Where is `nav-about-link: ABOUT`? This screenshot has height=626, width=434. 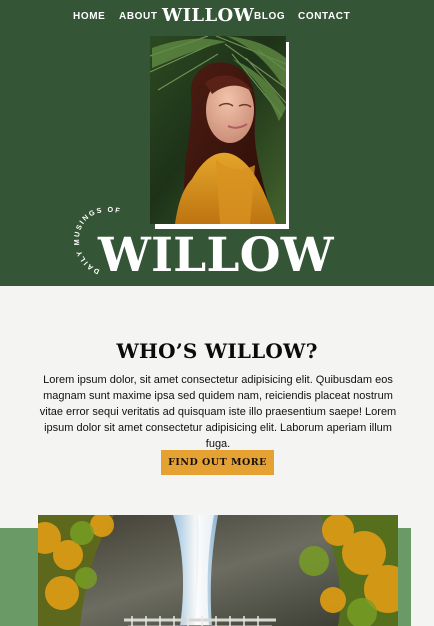 nav-about-link: ABOUT is located at coordinates (138, 16).